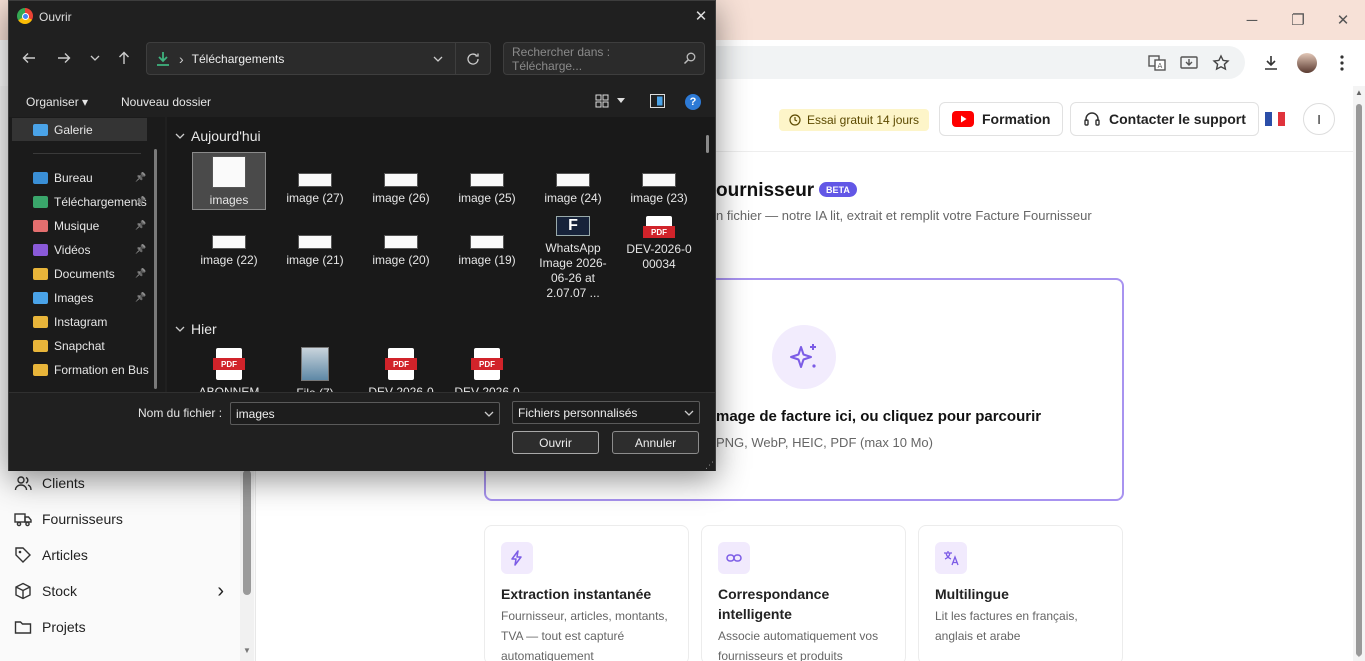 The image size is (1365, 661). Describe the element at coordinates (255, 413) in the screenshot. I see `filename-value: images` at that location.